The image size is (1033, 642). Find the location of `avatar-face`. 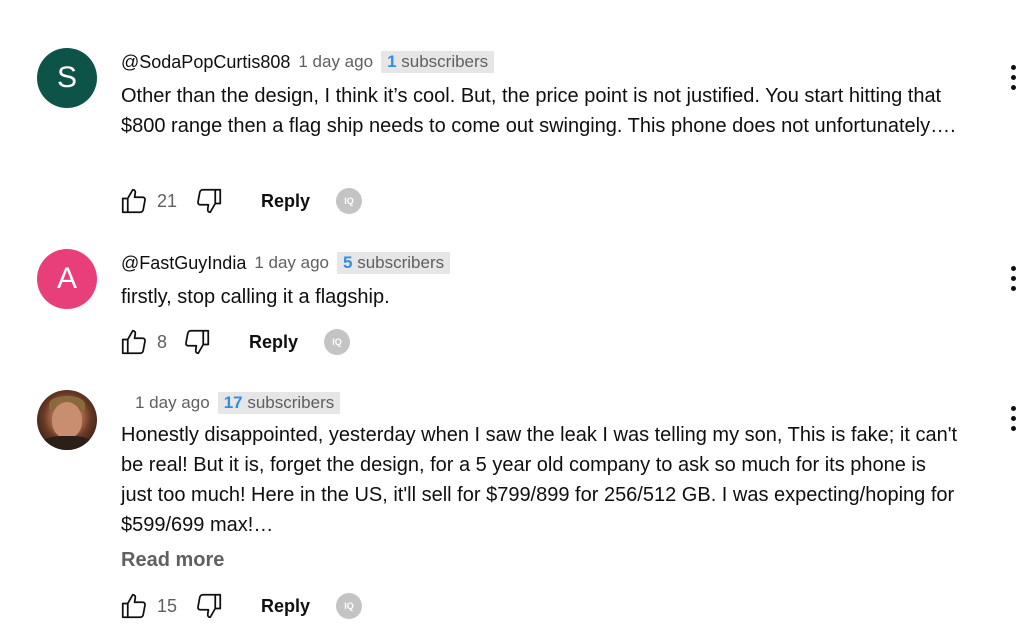

avatar-face is located at coordinates (67, 420).